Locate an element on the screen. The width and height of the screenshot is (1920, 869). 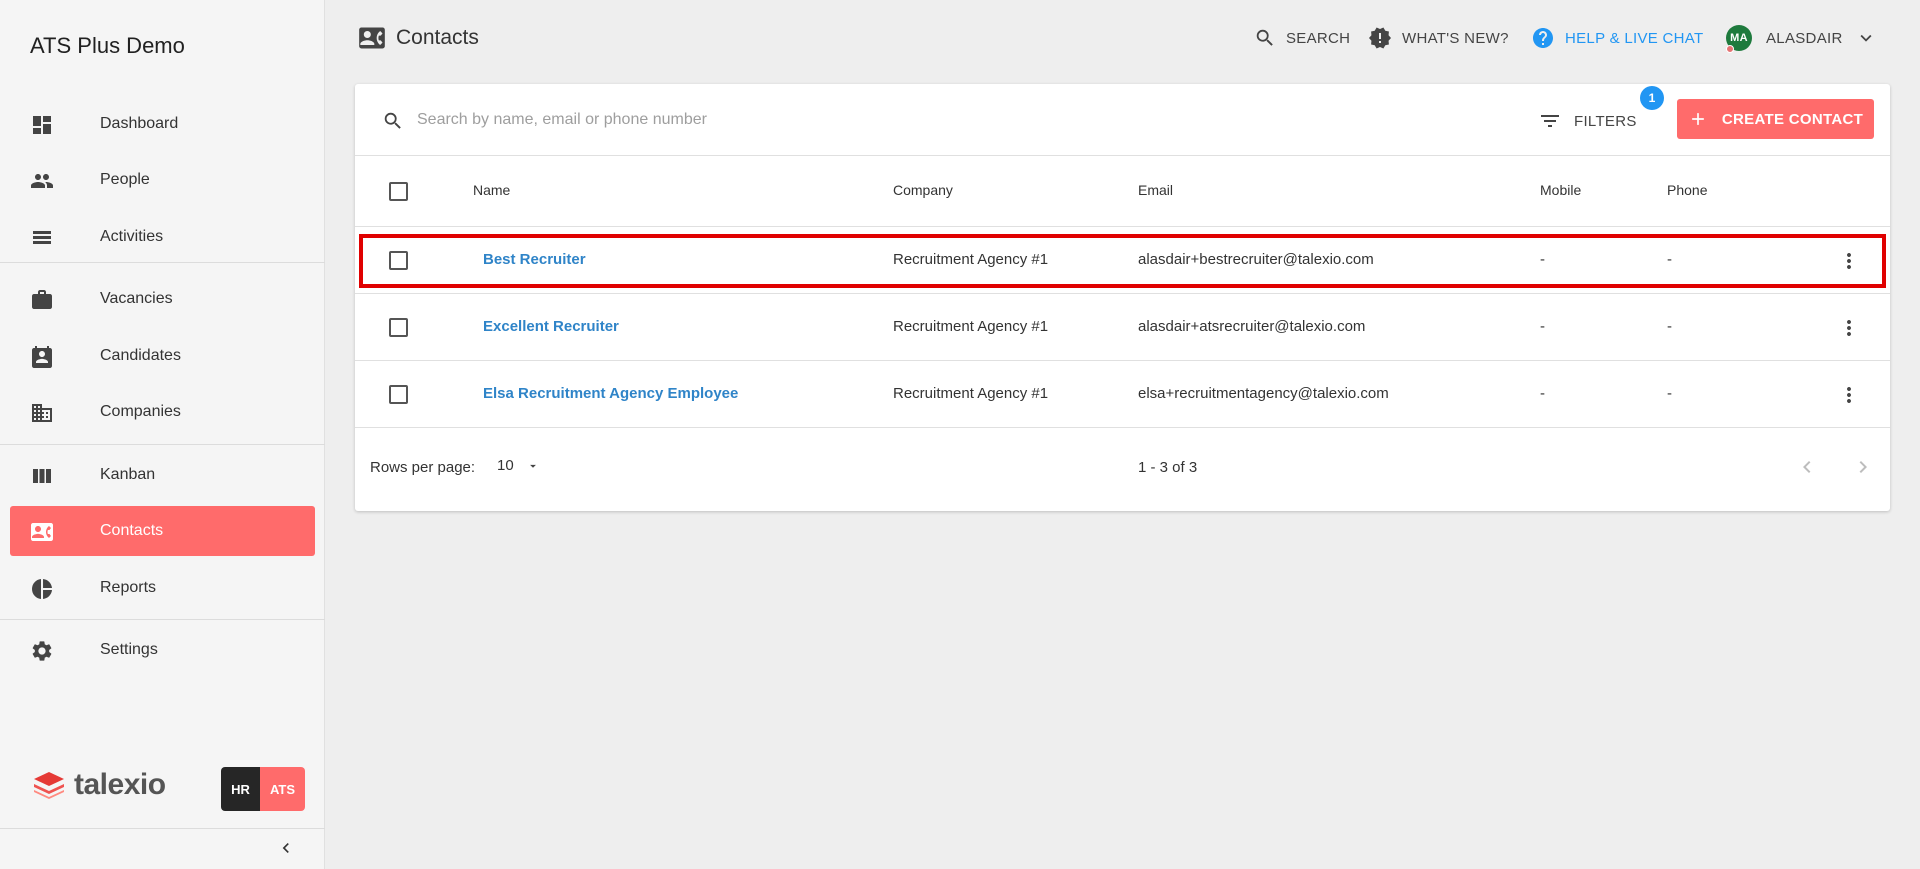
sidebar-item-settings: Settings is located at coordinates (162, 650).